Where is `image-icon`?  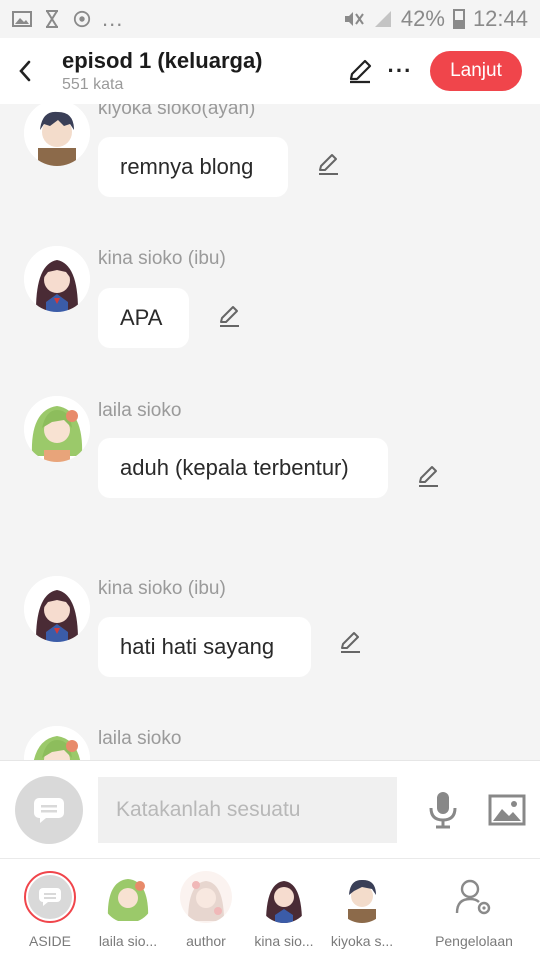 image-icon is located at coordinates (507, 809).